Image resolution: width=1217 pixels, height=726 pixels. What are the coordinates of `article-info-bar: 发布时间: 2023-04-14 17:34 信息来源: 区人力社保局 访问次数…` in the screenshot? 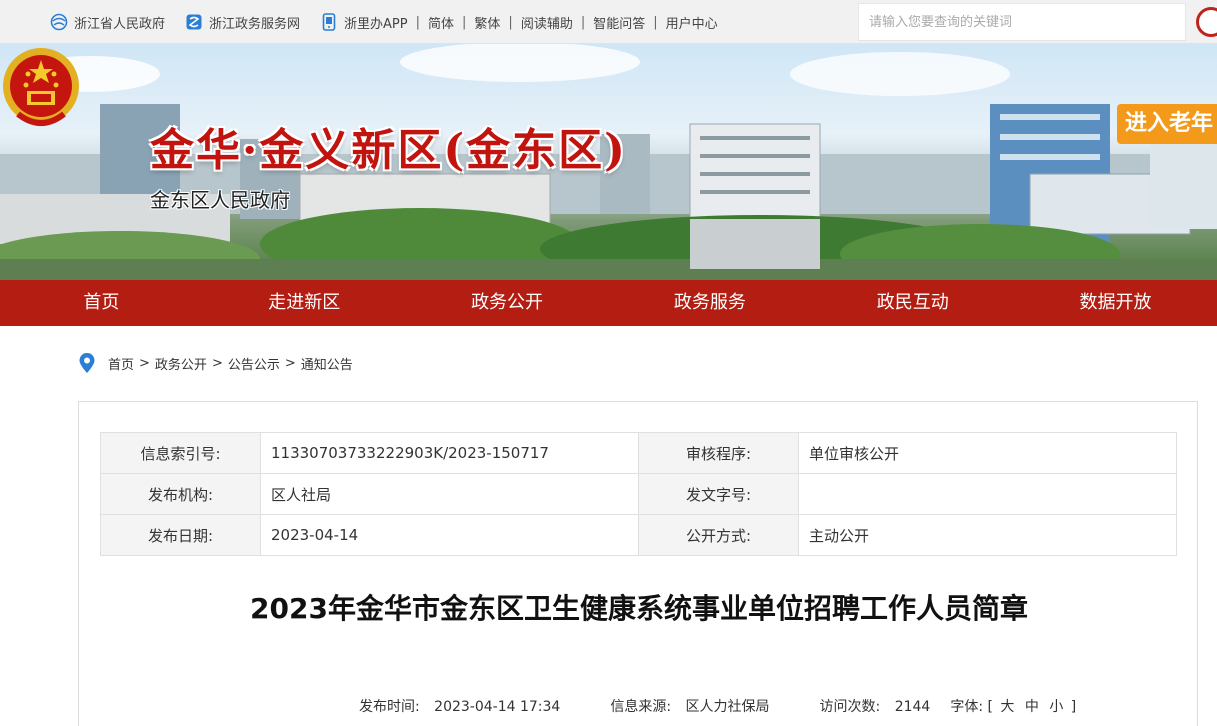 It's located at (717, 706).